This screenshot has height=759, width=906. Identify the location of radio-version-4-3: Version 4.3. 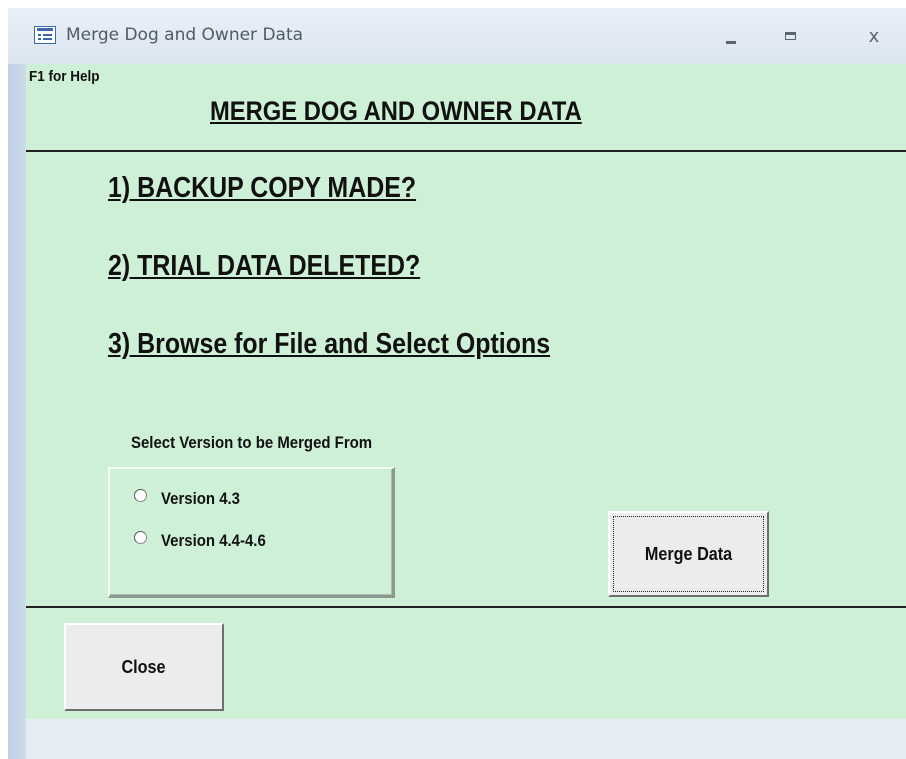
(192, 498).